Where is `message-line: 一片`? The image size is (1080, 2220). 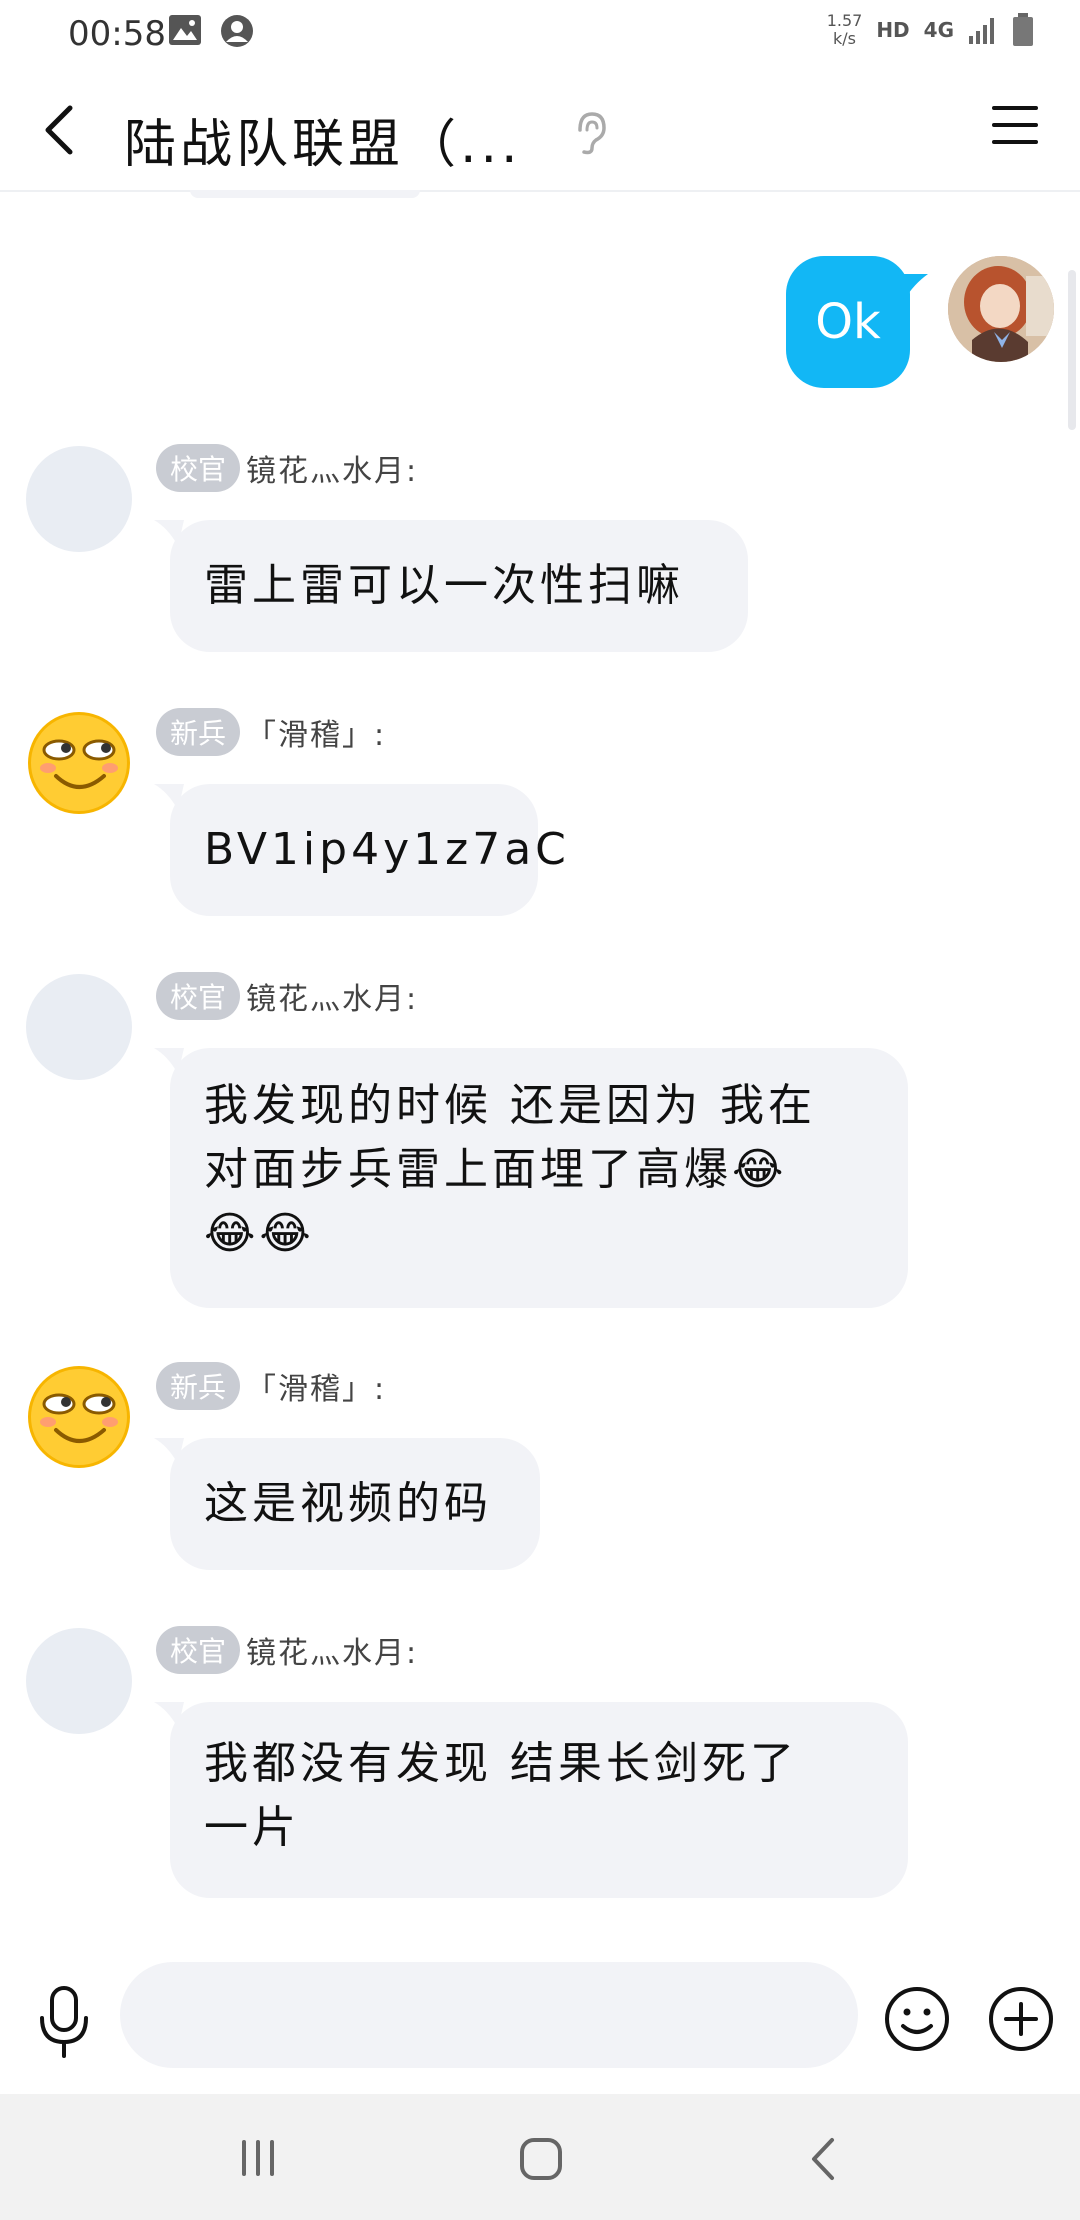
message-line: 一片 is located at coordinates (252, 1827).